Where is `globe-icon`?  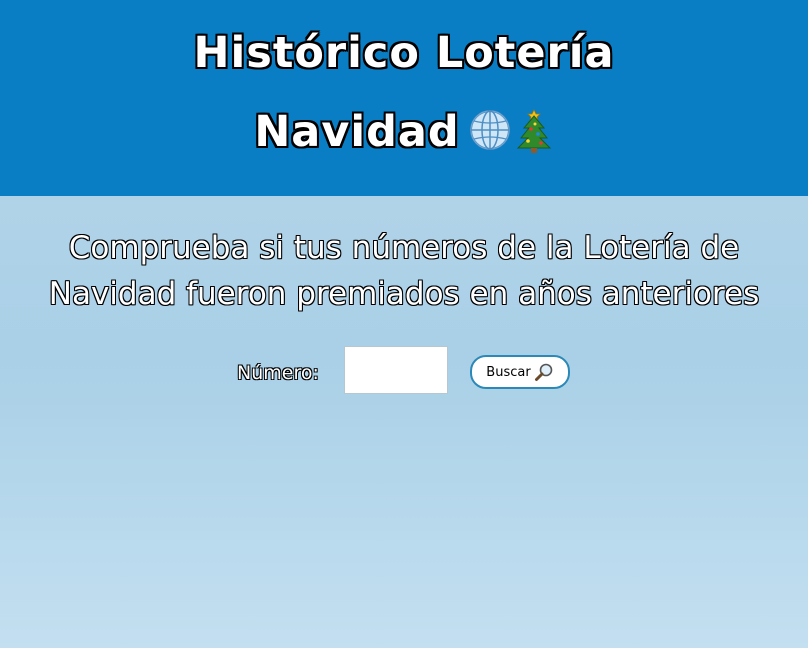
globe-icon is located at coordinates (490, 130).